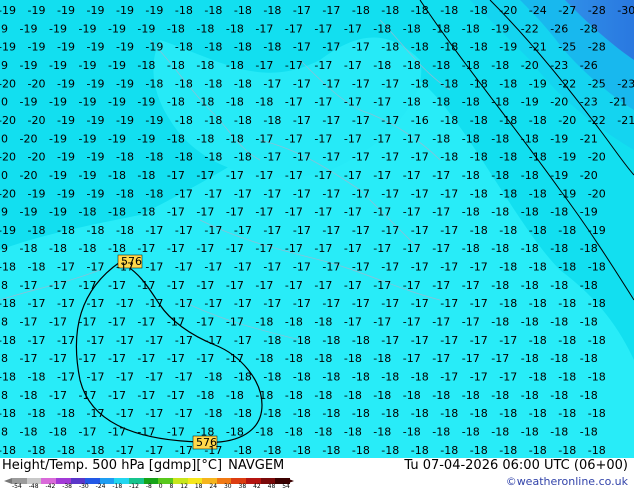  Describe the element at coordinates (420, 120) in the screenshot. I see `temperature-value: -16` at that location.